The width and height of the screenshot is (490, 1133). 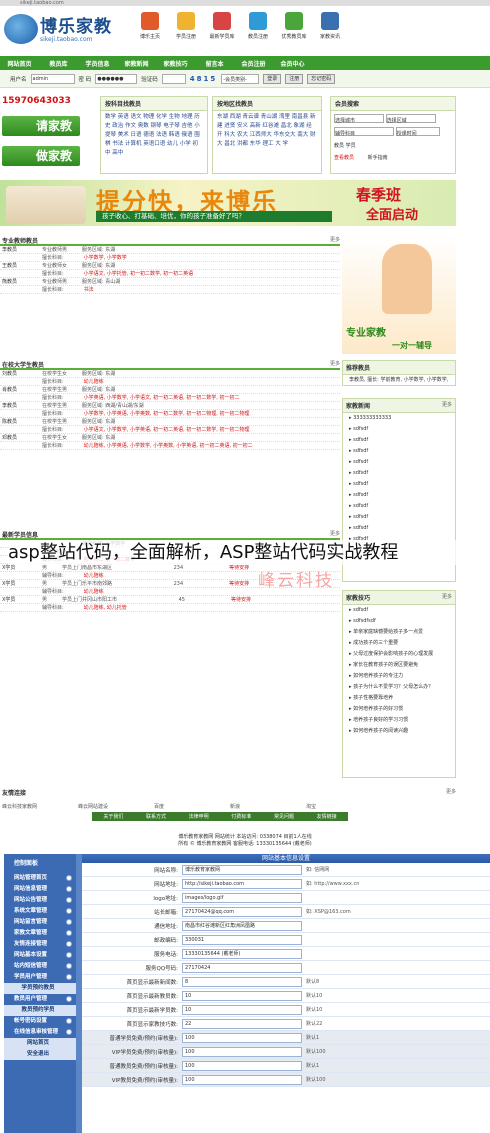 What do you see at coordinates (40, 900) in the screenshot?
I see `admin-menu-item: 网站公告管理` at bounding box center [40, 900].